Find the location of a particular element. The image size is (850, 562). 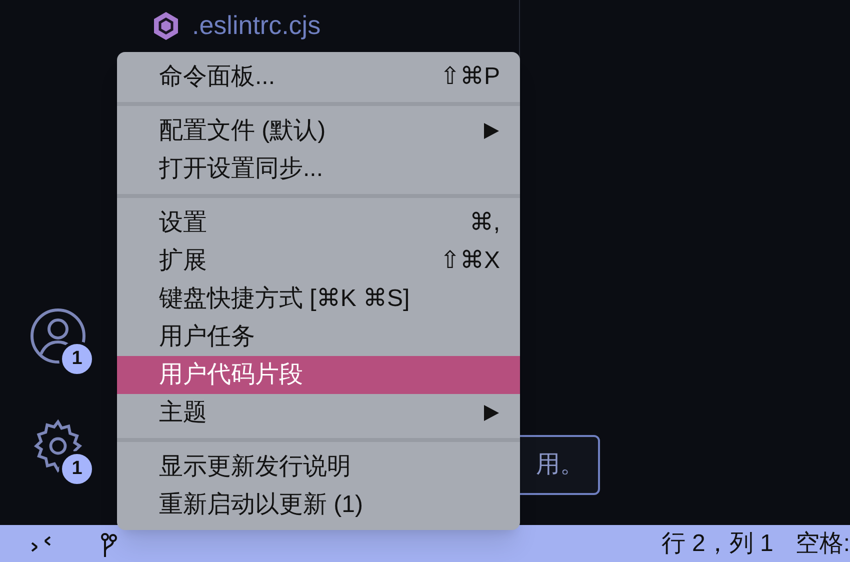

menu-item: 设置 ⌘, is located at coordinates (318, 223).